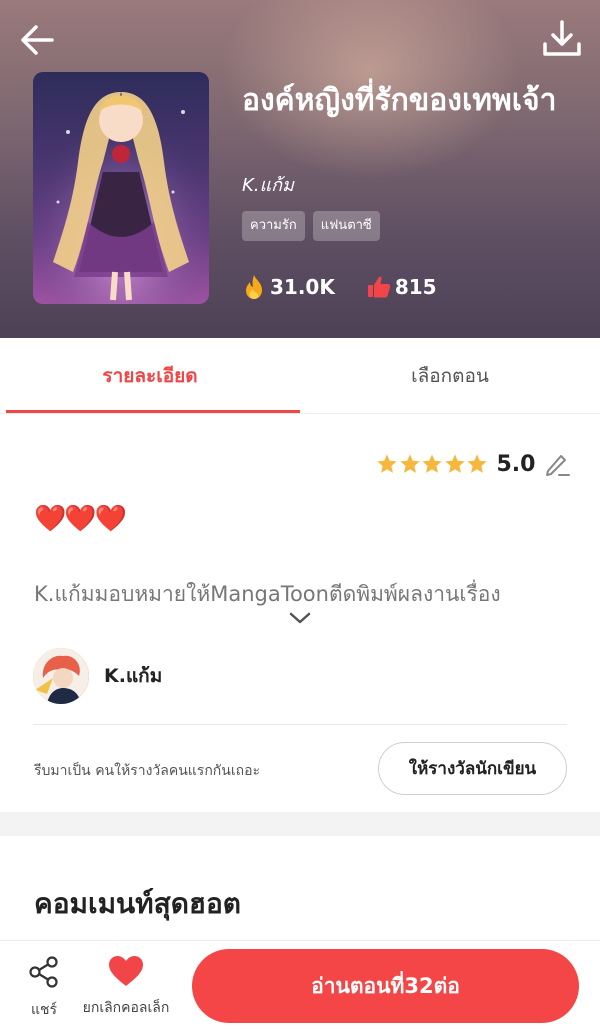  Describe the element at coordinates (44, 974) in the screenshot. I see `share-icon` at that location.